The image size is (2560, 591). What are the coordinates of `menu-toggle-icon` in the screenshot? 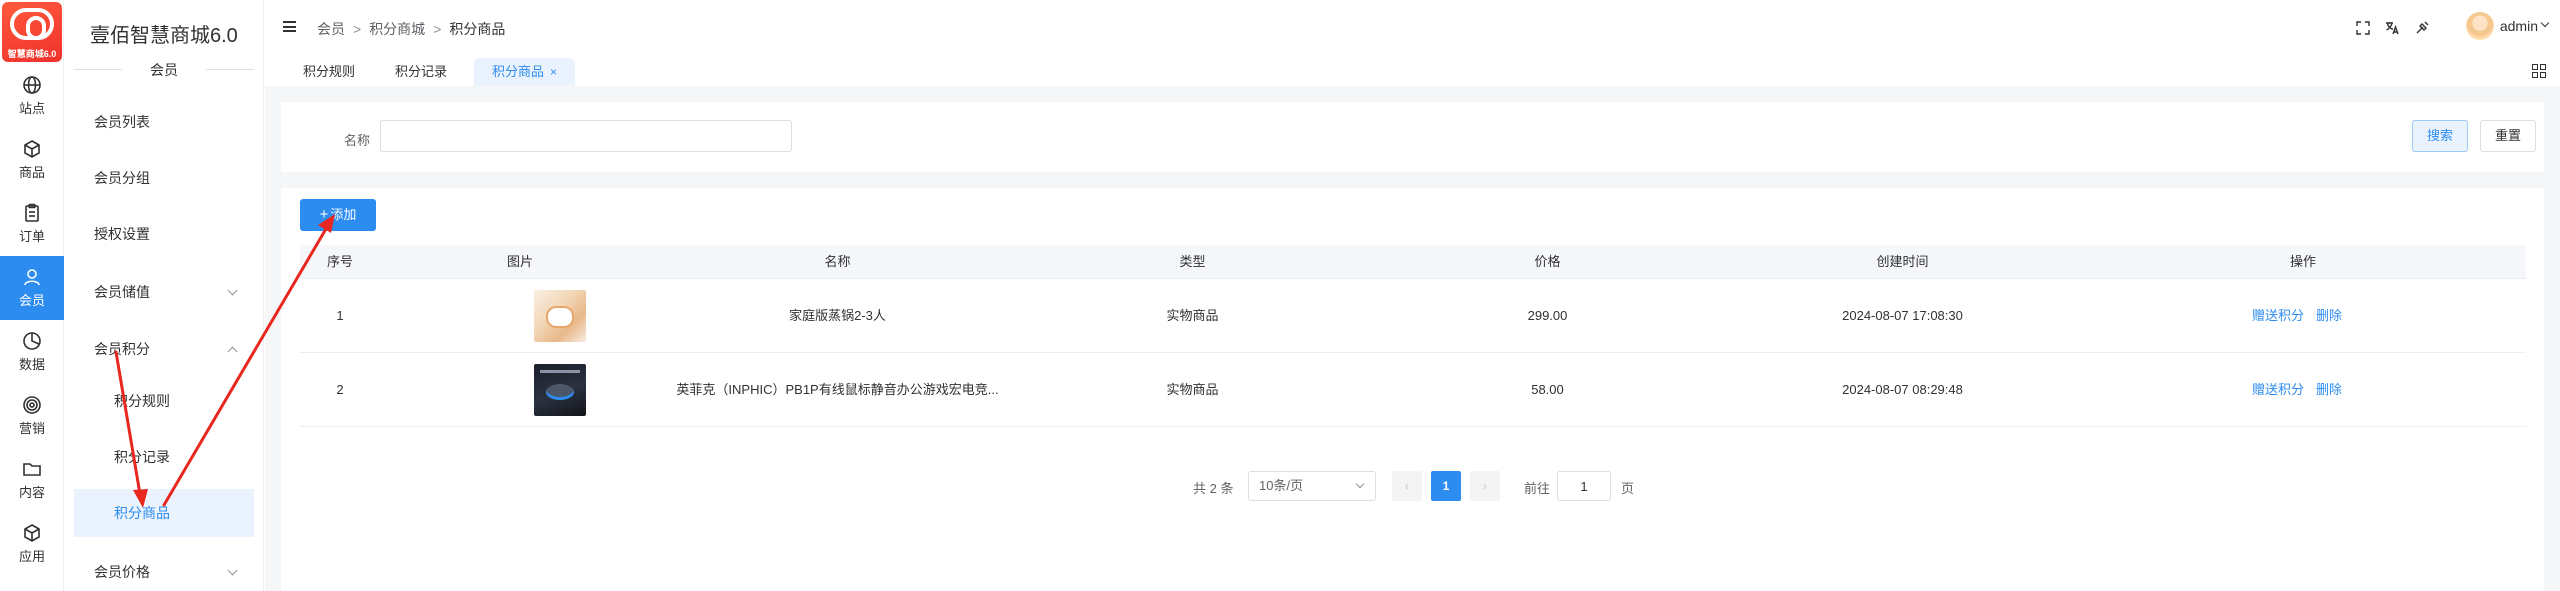 It's located at (289, 26).